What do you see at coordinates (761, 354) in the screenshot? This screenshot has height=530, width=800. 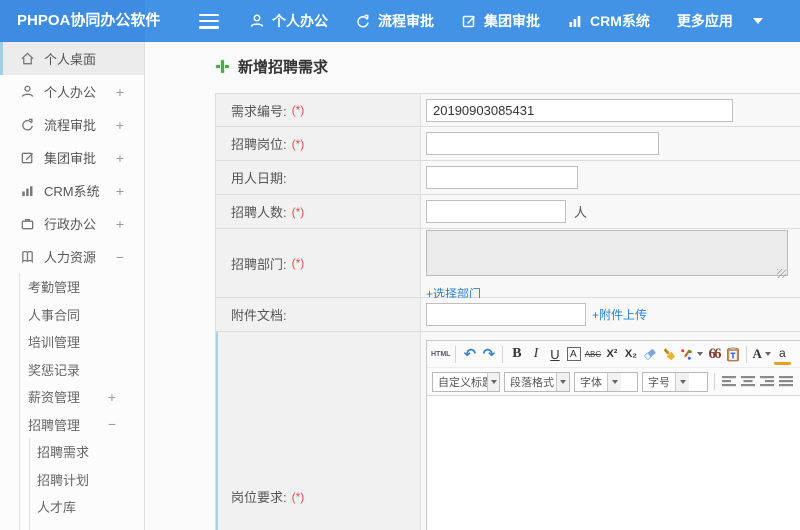 I see `font-color-button: A` at bounding box center [761, 354].